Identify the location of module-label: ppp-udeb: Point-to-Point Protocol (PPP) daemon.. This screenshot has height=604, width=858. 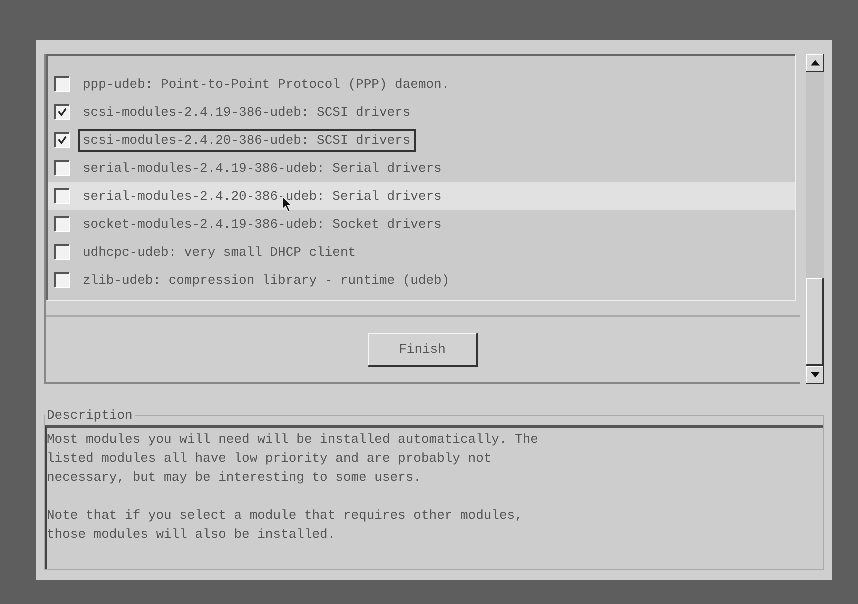
(266, 84).